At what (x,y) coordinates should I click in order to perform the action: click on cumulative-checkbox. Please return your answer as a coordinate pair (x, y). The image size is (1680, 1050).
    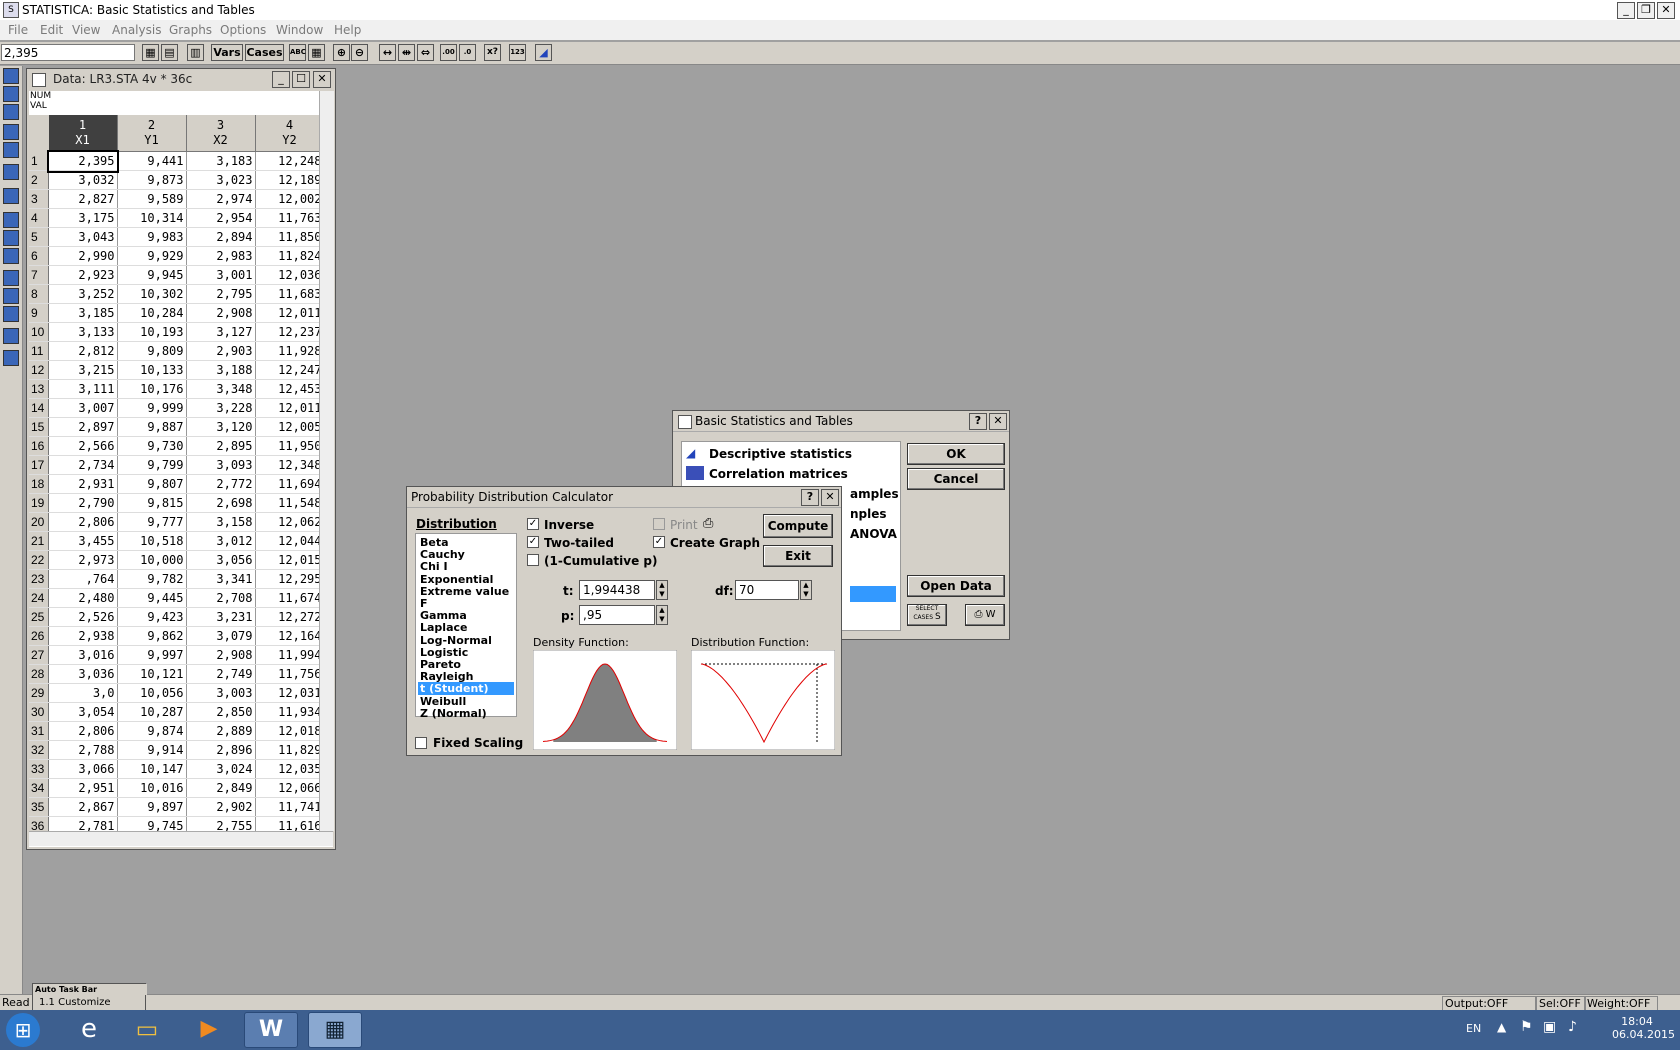
    Looking at the image, I should click on (533, 560).